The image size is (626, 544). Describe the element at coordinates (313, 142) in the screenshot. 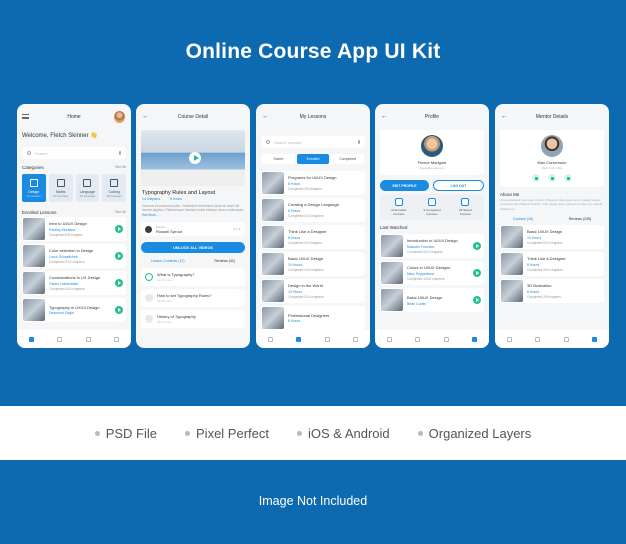

I see `search-input: Search lessons` at that location.